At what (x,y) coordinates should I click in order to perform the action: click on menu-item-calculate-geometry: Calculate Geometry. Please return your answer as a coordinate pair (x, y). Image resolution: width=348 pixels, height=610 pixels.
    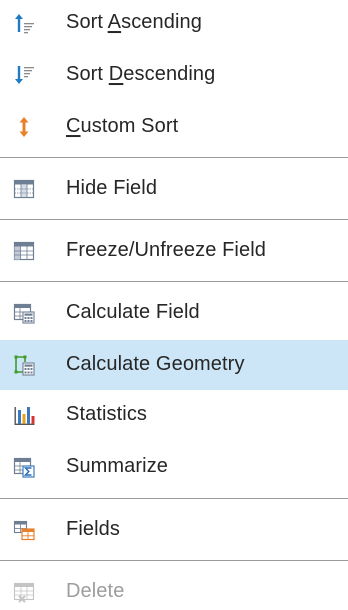
    Looking at the image, I should click on (174, 365).